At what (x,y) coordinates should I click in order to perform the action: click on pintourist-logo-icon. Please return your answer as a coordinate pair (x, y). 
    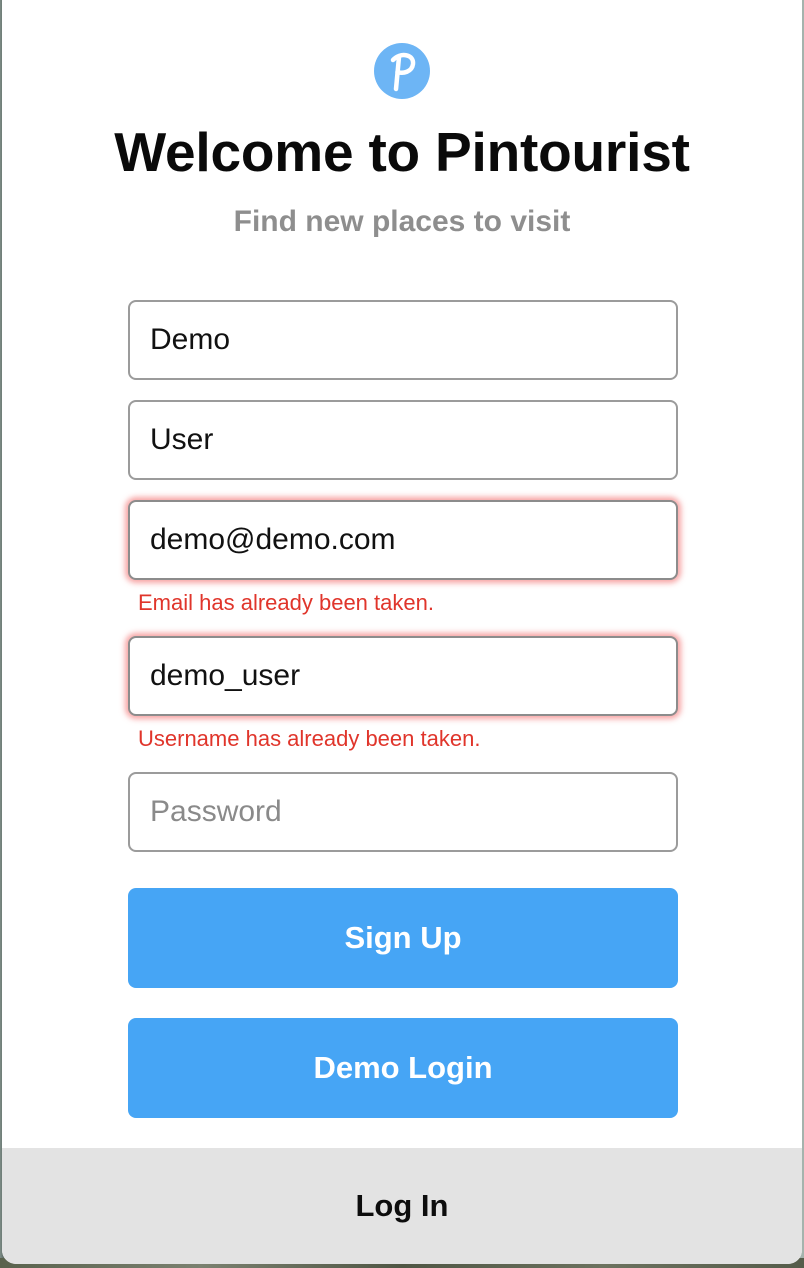
    Looking at the image, I should click on (402, 71).